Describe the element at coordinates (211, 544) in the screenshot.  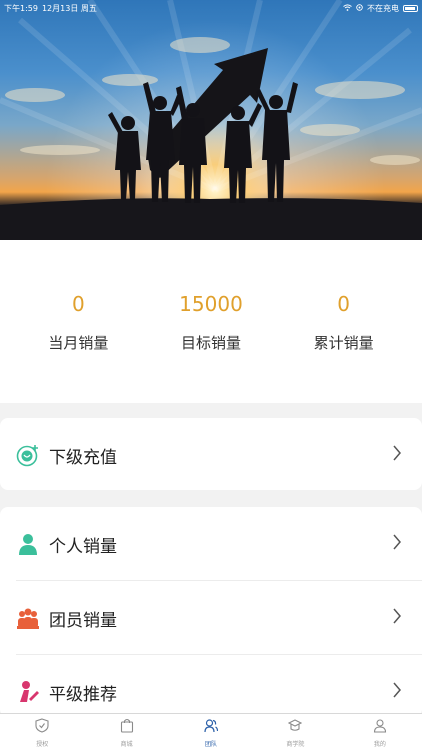
I see `menu-item-personal-sales: 个人销量` at that location.